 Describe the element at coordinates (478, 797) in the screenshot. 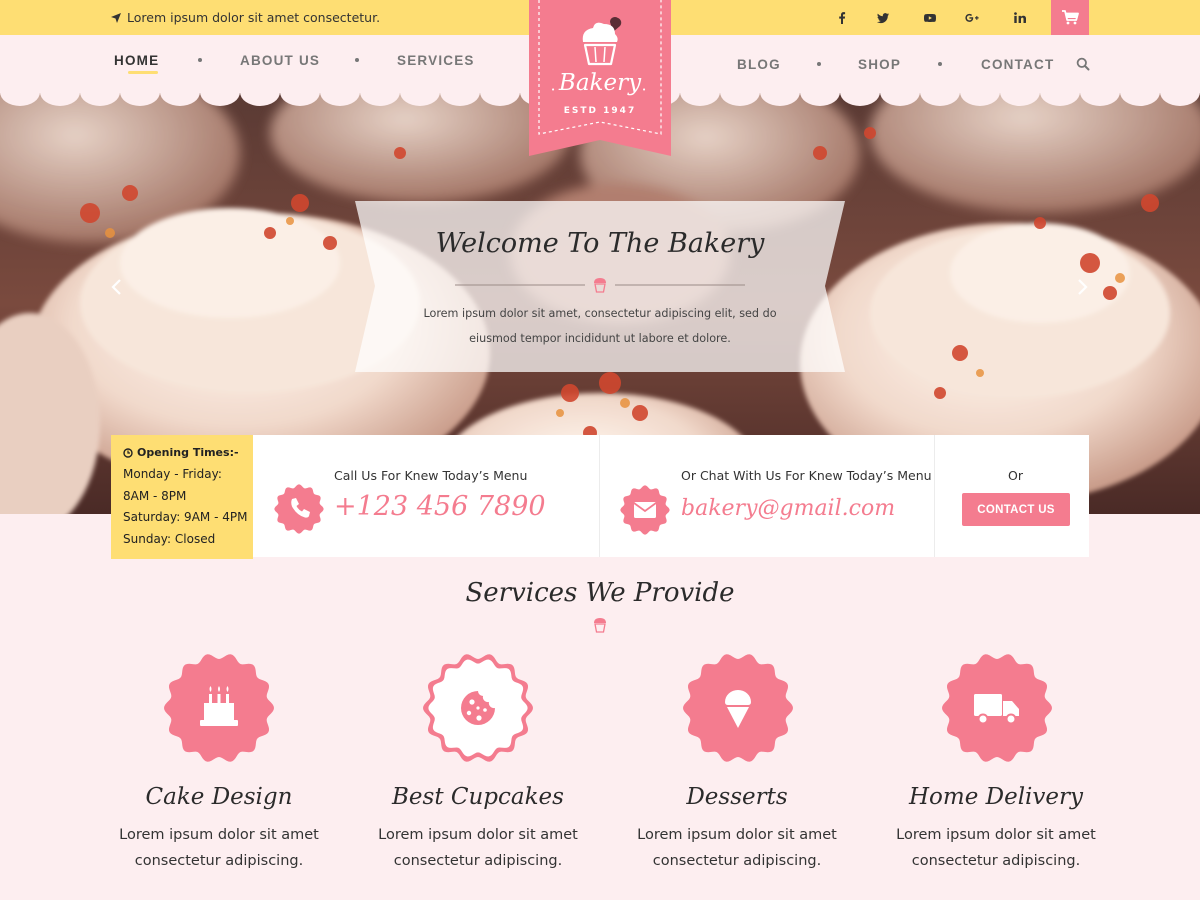

I see `service-name: Best Cupcakes` at that location.